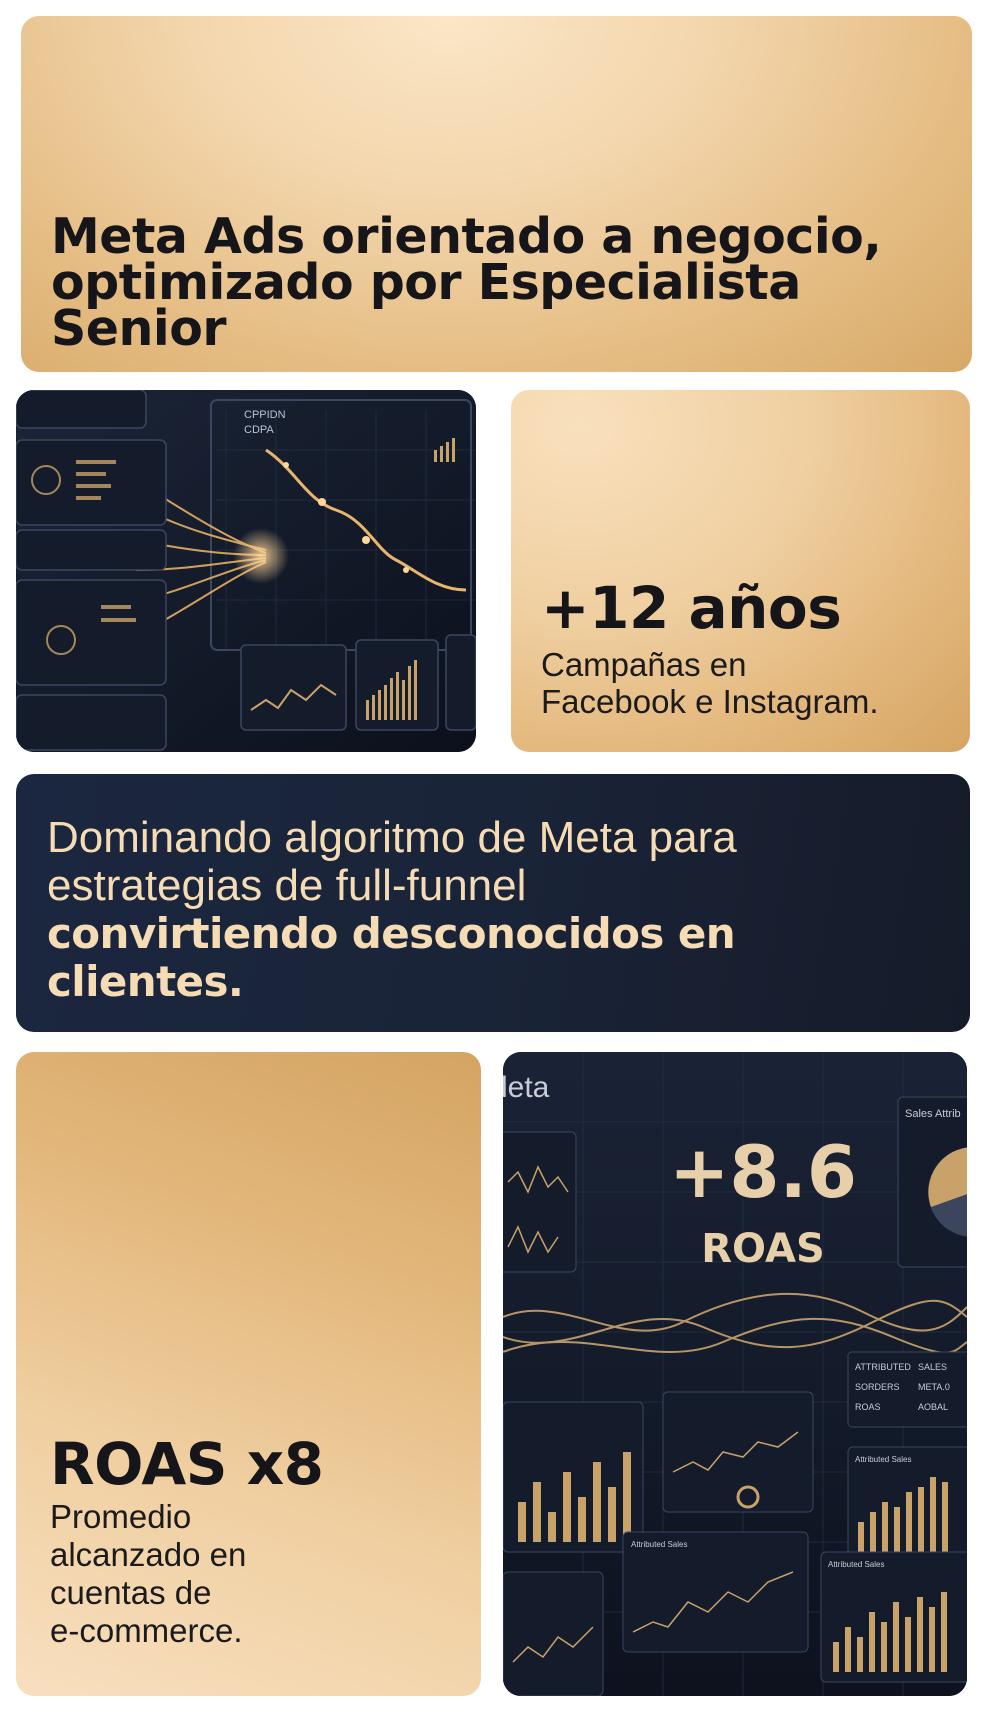 This screenshot has height=1724, width=994. Describe the element at coordinates (526, 1087) in the screenshot. I see `meta-brand-text: leta` at that location.